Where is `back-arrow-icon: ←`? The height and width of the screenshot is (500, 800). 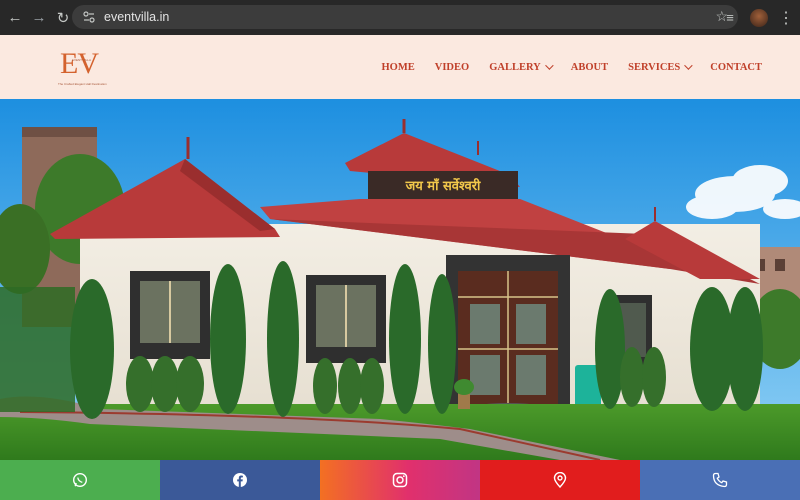 back-arrow-icon: ← is located at coordinates (15, 18).